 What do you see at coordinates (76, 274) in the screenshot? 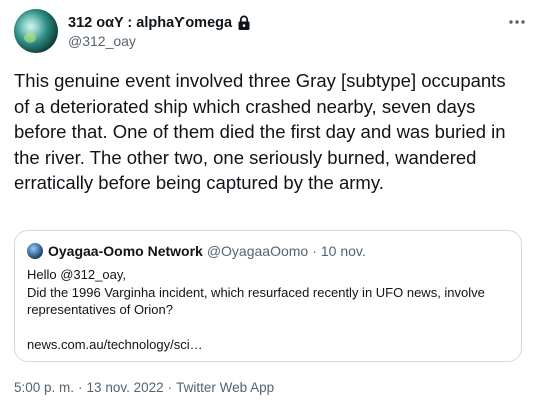
I see `quoted-line: Hello @312_oay,` at bounding box center [76, 274].